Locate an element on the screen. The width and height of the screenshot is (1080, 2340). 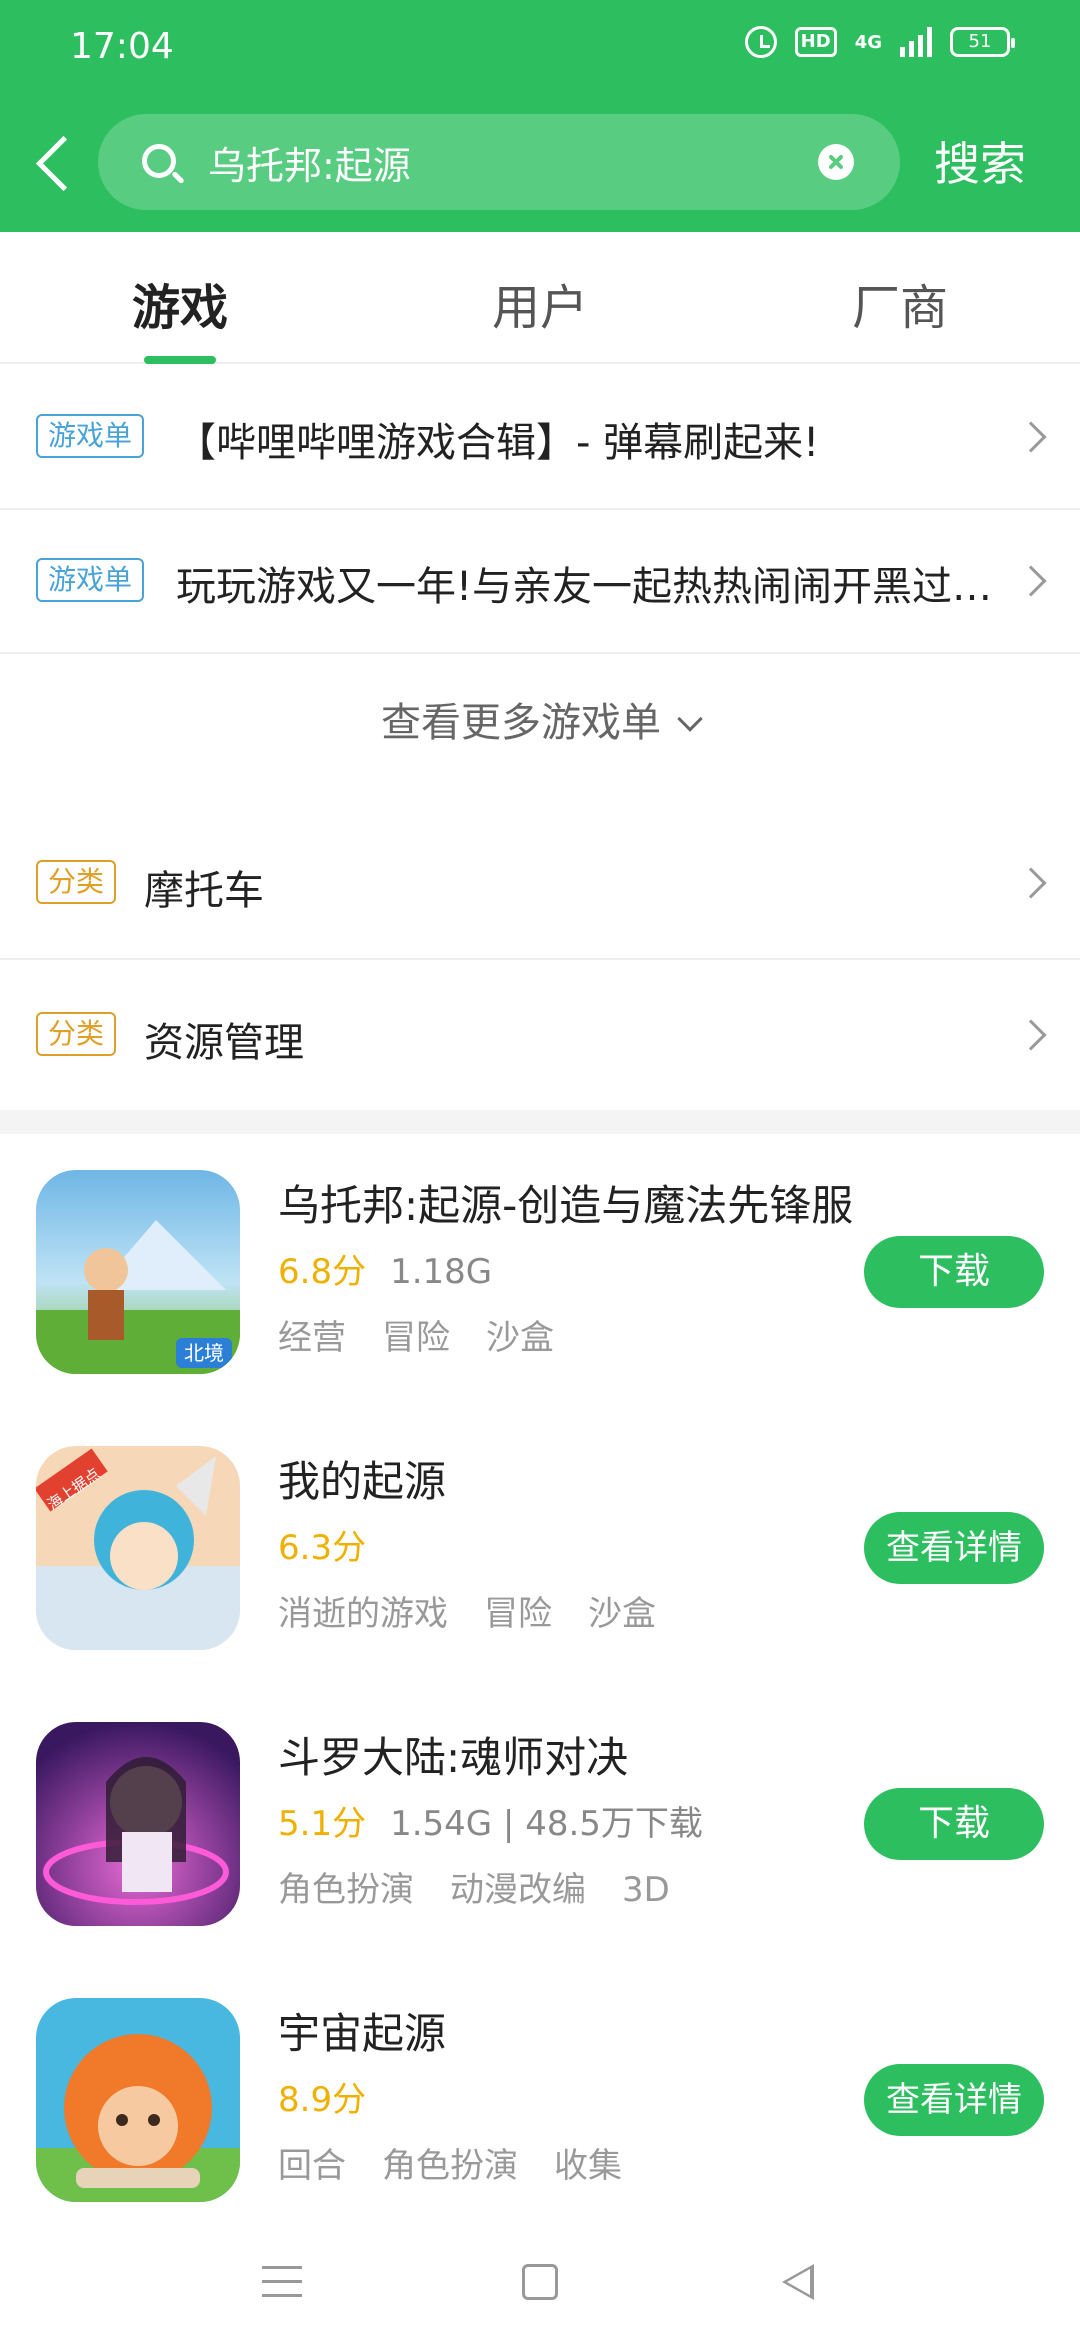
game-tags: 角色扮演 动漫改编 3D is located at coordinates (492, 1886).